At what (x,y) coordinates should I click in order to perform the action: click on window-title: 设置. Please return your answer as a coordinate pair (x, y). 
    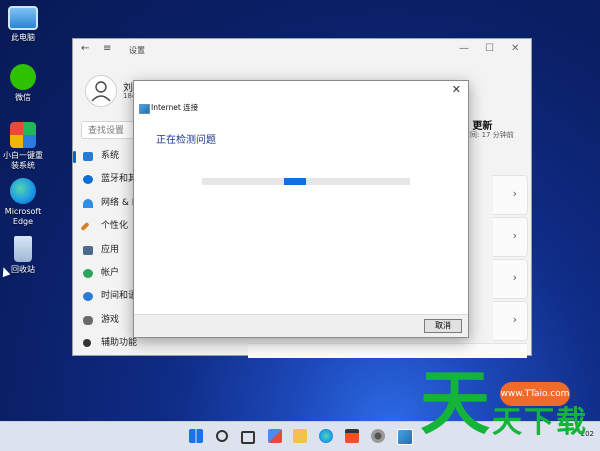
    Looking at the image, I should click on (137, 50).